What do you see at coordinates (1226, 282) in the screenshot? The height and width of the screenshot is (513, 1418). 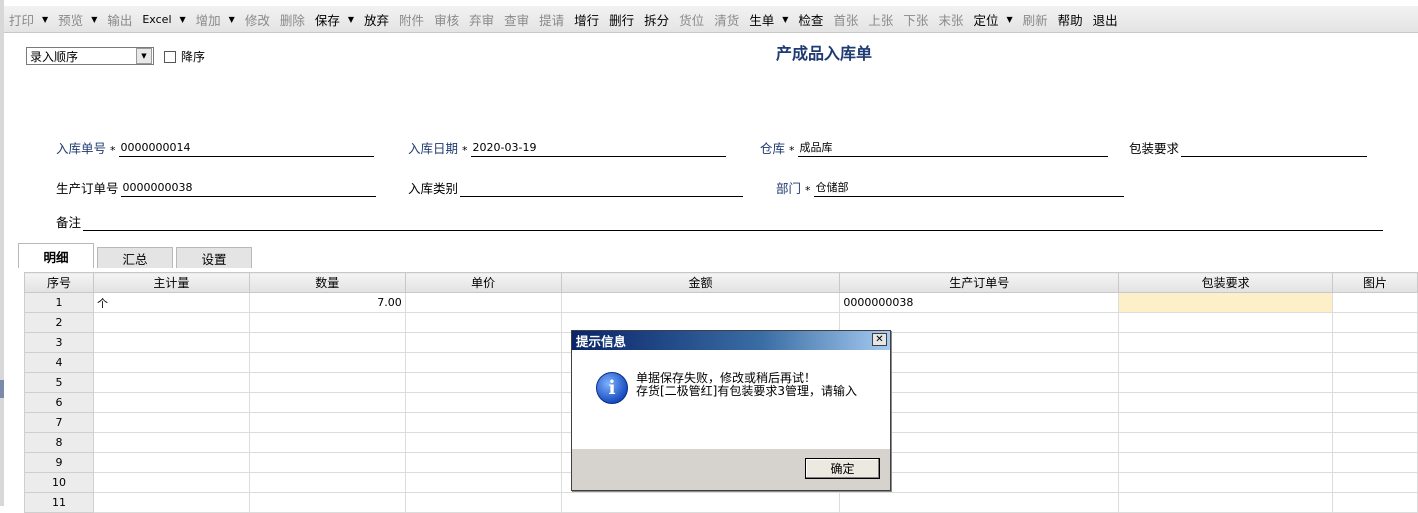 I see `column-header-6: 包装要求` at bounding box center [1226, 282].